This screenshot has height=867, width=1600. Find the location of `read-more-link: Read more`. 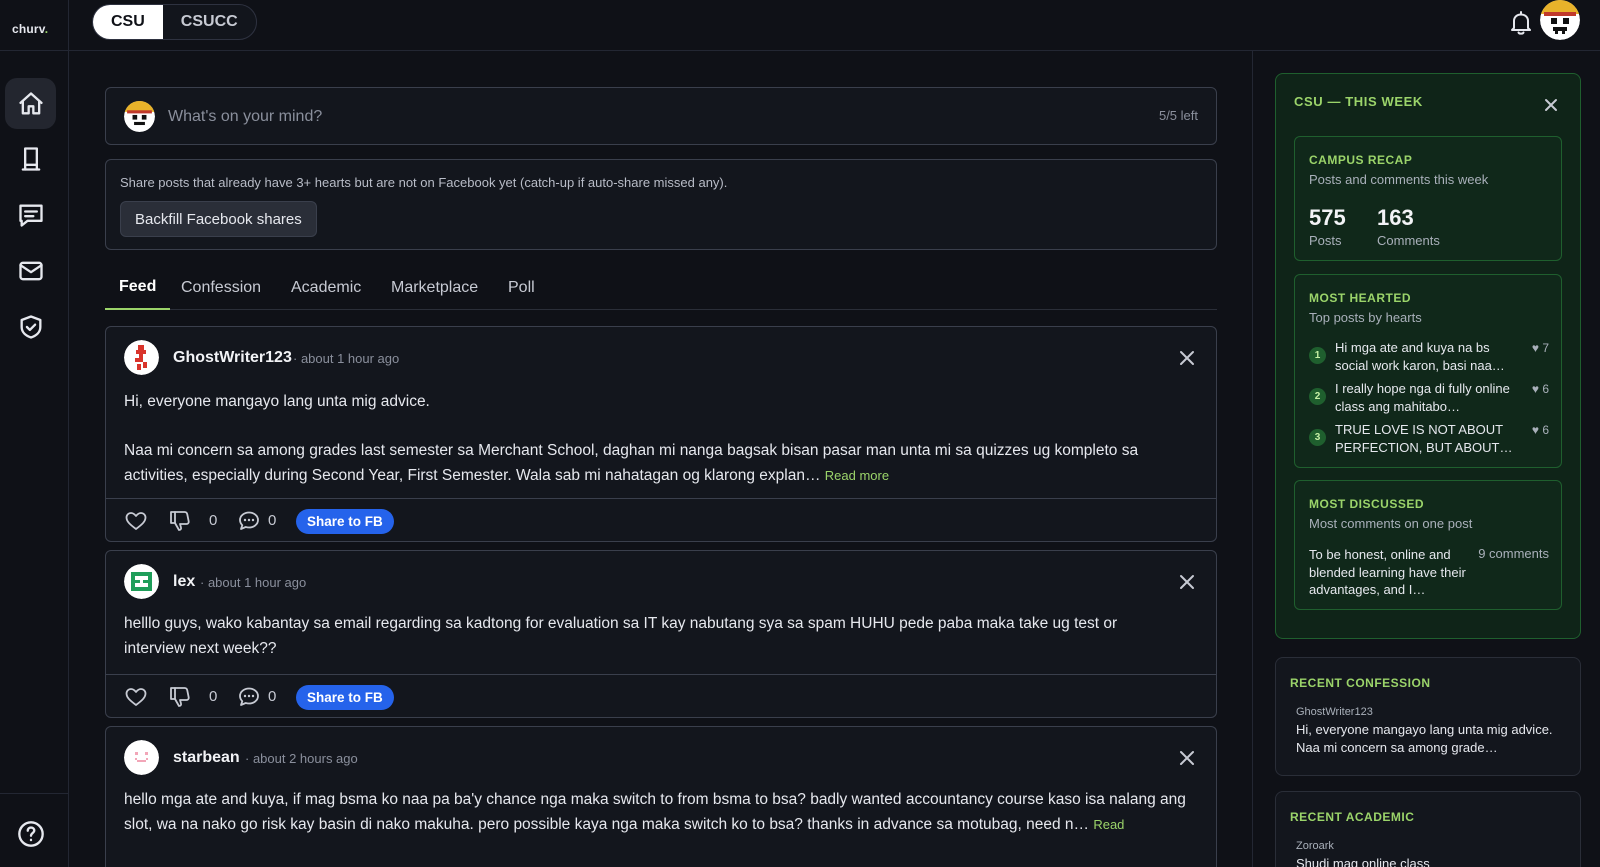

read-more-link: Read more is located at coordinates (857, 475).